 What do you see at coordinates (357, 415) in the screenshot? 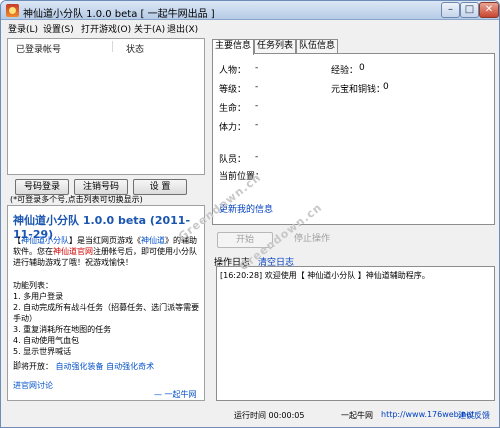
I see `footer-brand: 一起牛网` at bounding box center [357, 415].